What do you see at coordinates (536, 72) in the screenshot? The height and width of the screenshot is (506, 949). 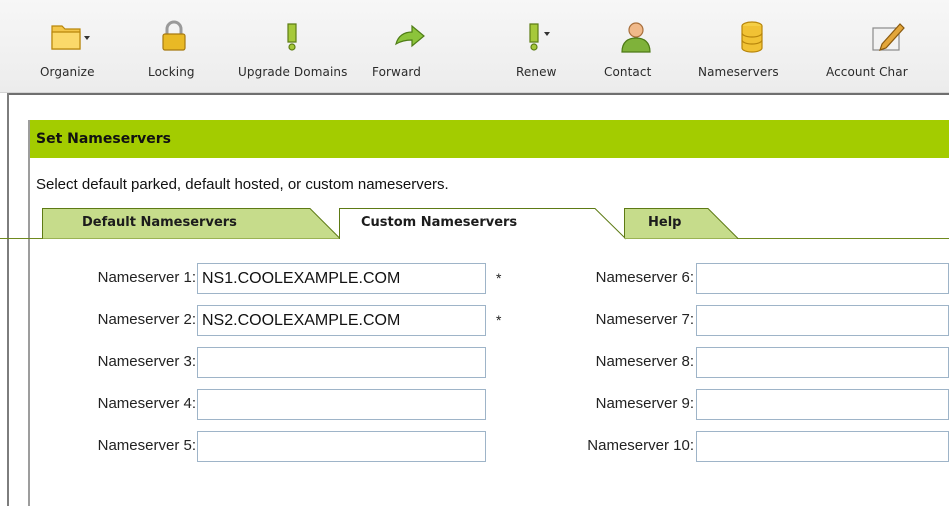 I see `toolbar-label: Renew` at bounding box center [536, 72].